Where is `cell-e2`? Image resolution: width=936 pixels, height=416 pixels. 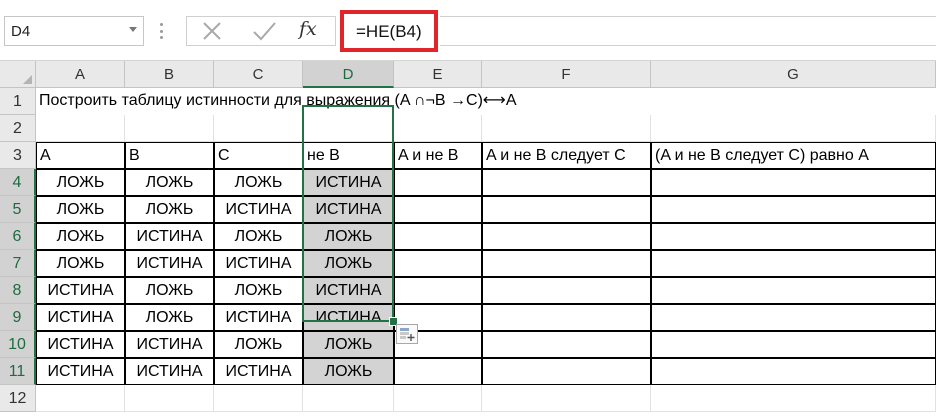 cell-e2 is located at coordinates (438, 128).